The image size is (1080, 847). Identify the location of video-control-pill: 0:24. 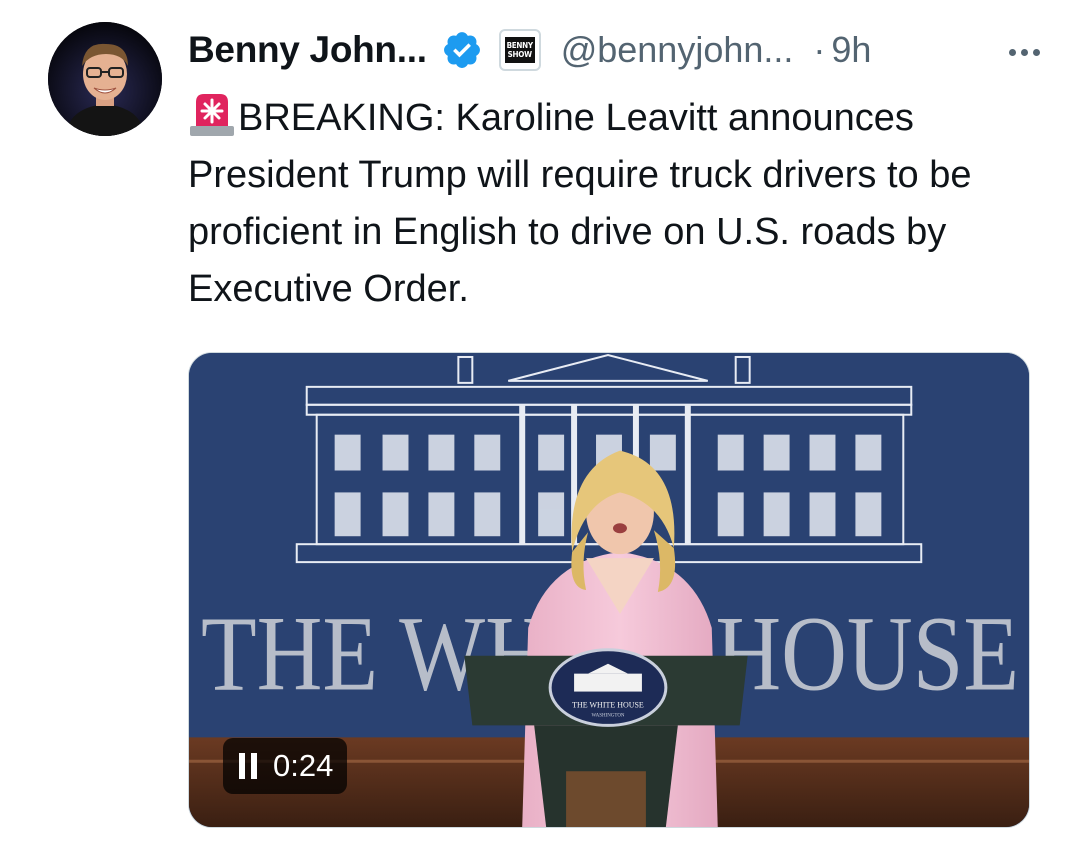
(285, 766).